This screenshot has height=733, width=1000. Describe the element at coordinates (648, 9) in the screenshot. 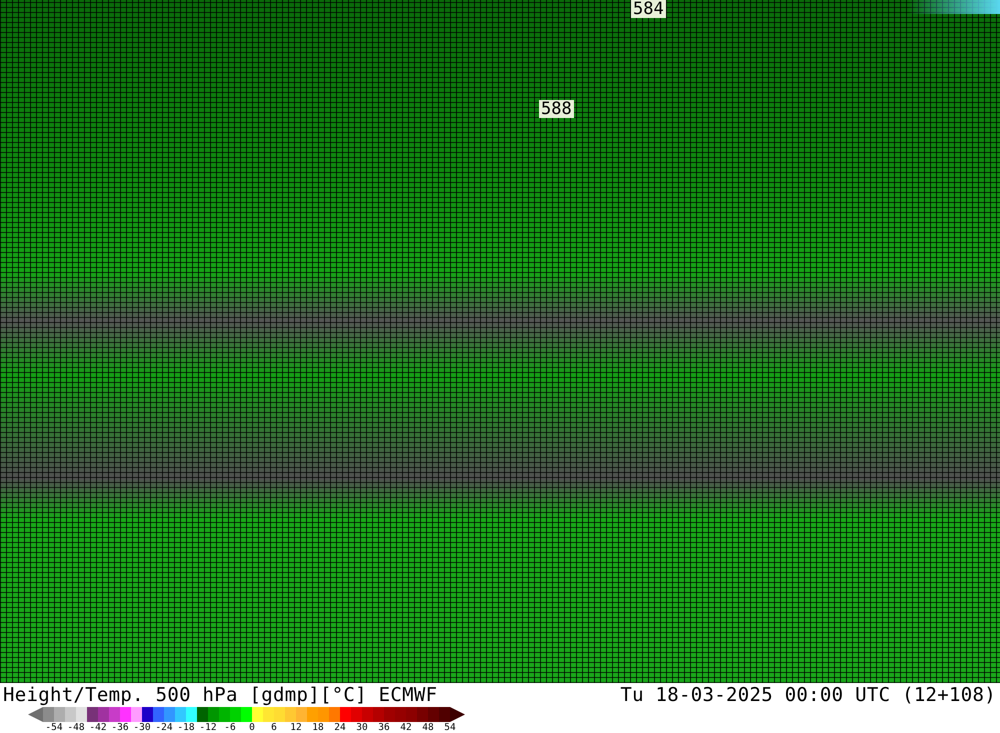

I see `contour-label: 584` at that location.